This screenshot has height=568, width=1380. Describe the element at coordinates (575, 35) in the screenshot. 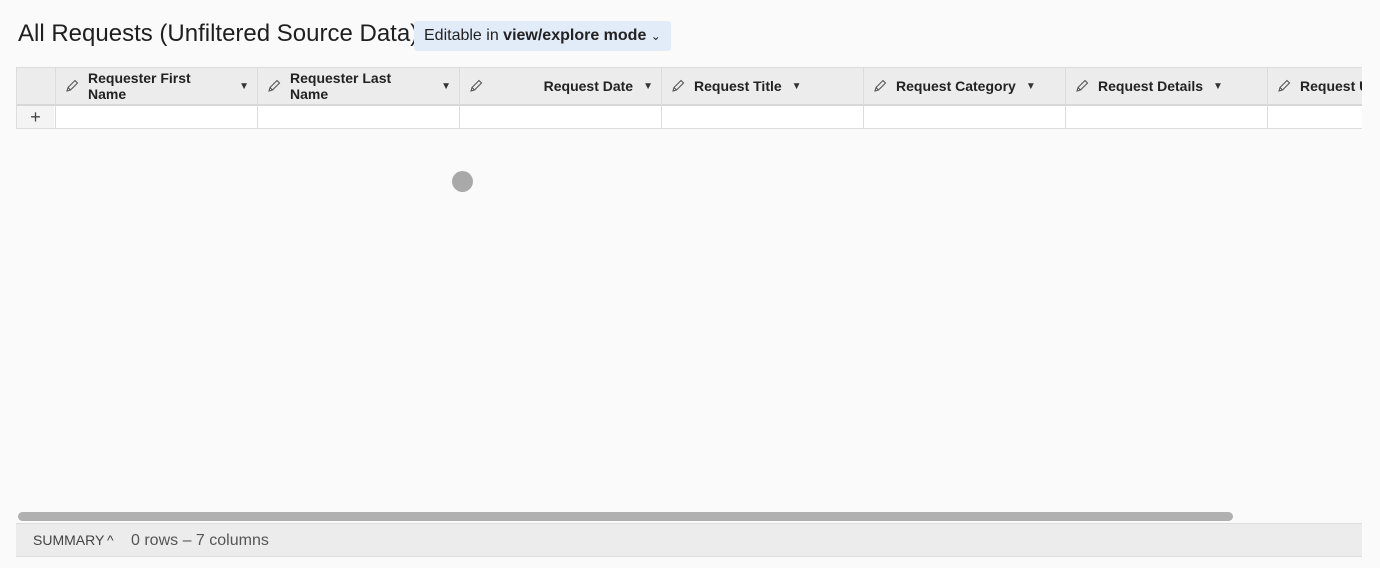

I see `mode-value: view/explore mode` at that location.